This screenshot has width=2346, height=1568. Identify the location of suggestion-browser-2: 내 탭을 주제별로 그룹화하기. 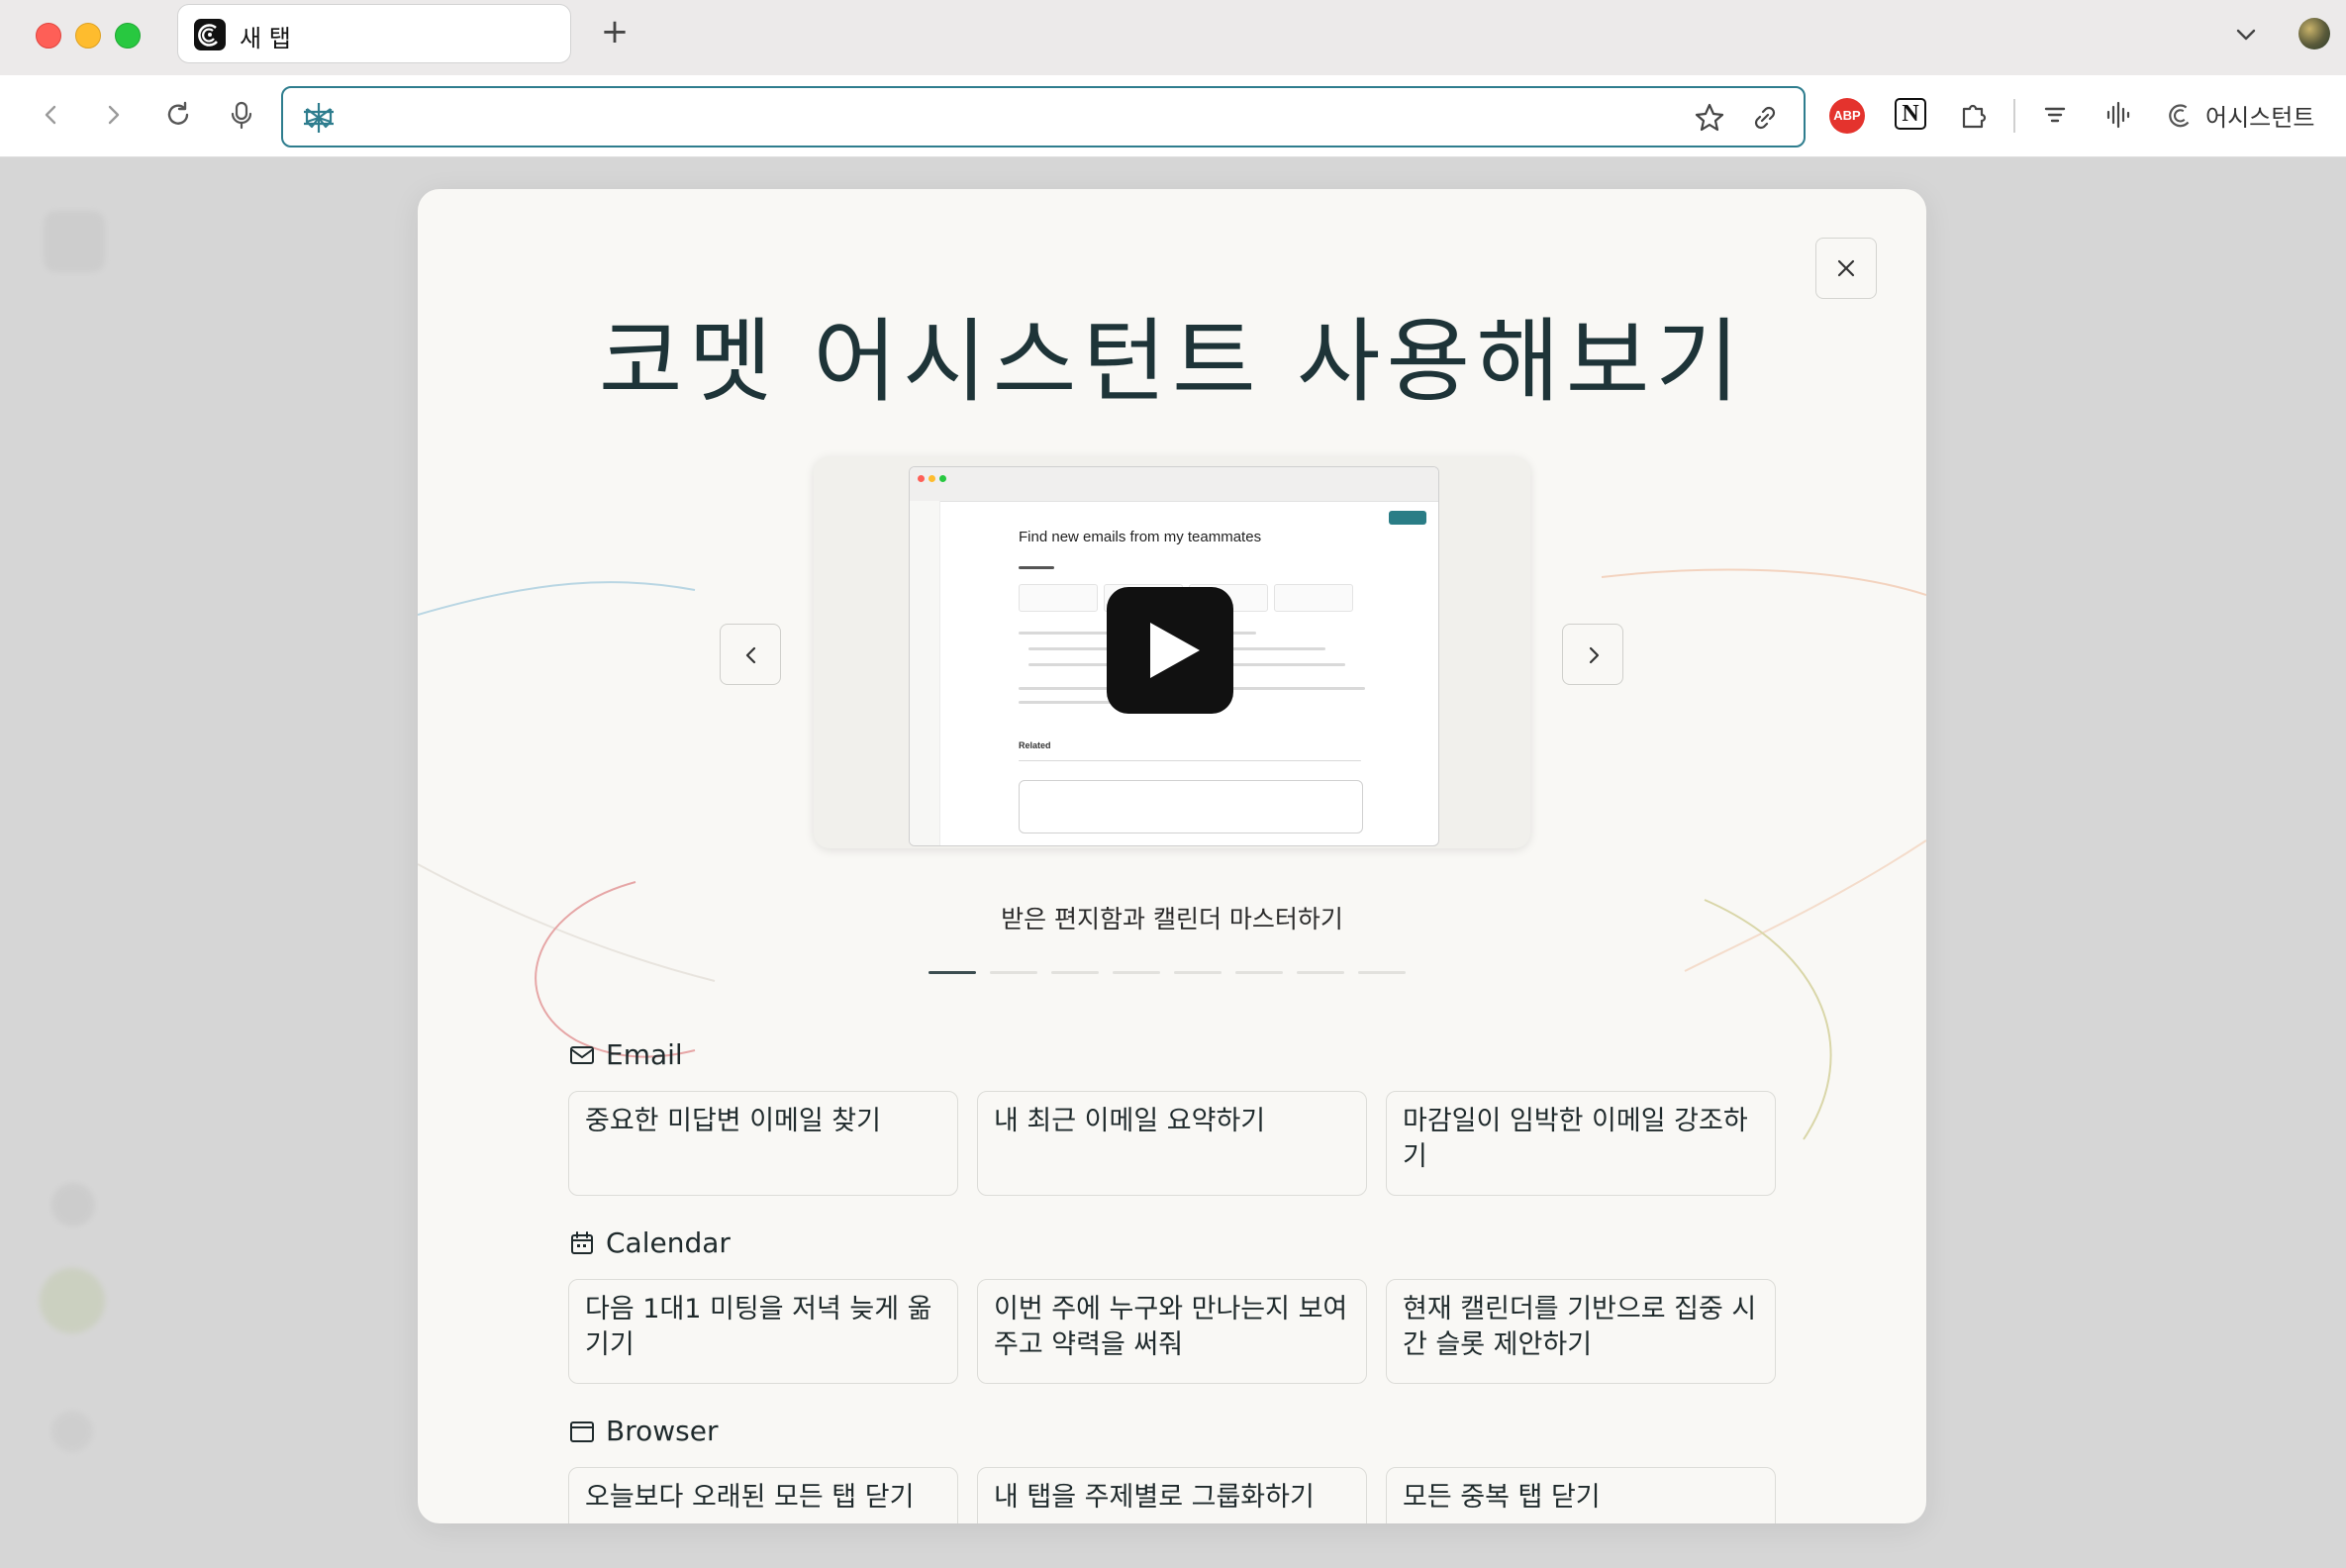
(1172, 1495).